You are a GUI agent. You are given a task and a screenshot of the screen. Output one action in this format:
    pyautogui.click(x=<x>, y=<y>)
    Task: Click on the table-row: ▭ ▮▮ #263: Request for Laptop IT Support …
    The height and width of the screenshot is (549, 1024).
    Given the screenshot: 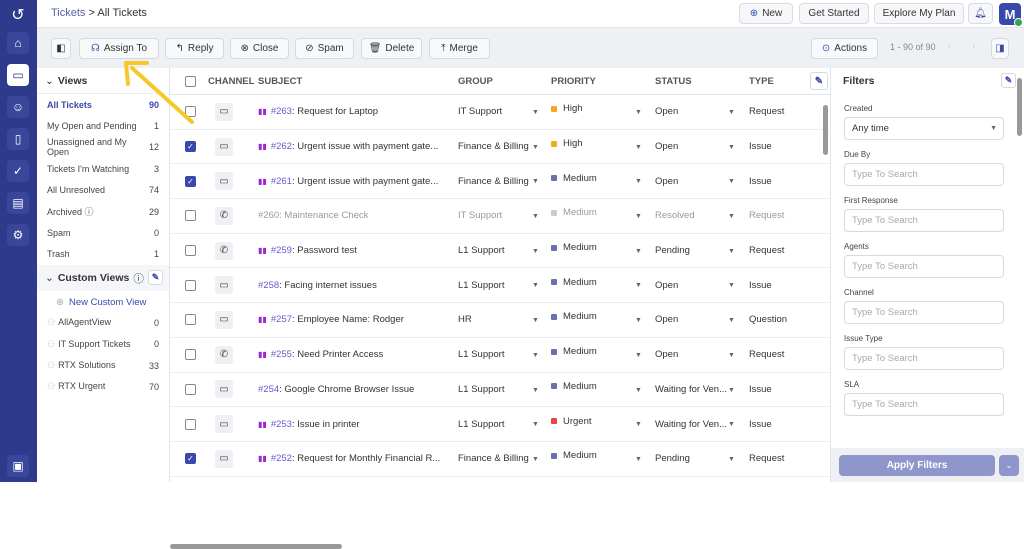 What is the action you would take?
    pyautogui.click(x=500, y=112)
    